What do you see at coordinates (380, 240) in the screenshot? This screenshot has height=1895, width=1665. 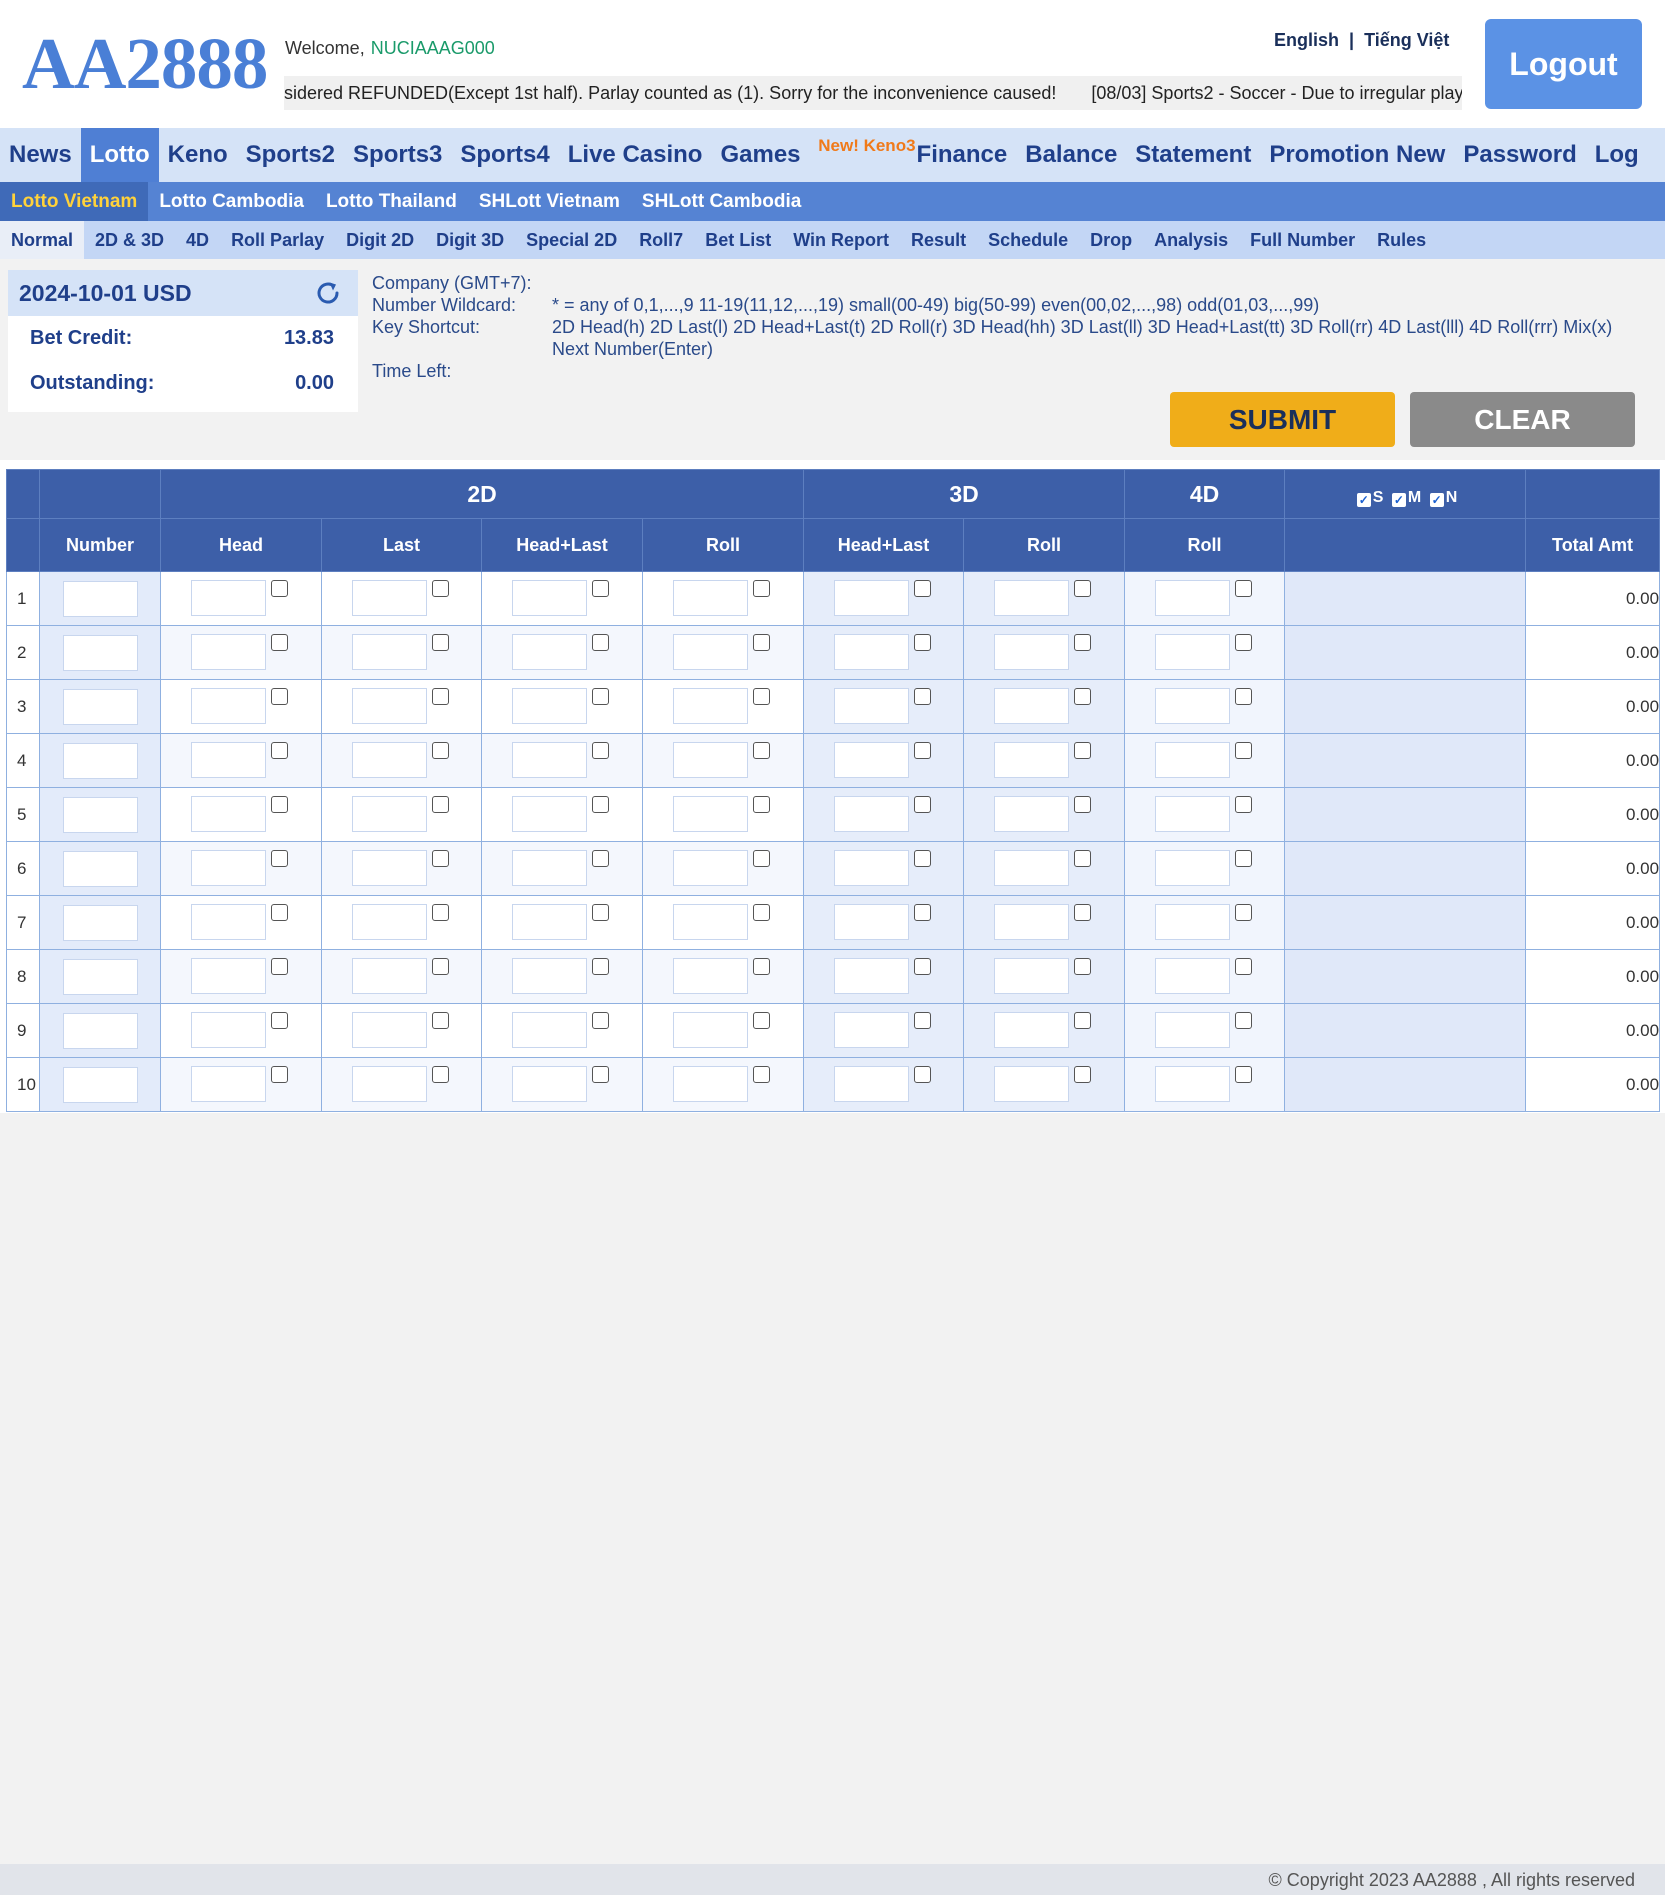 I see `tab-digit-2d: Digit 2D` at bounding box center [380, 240].